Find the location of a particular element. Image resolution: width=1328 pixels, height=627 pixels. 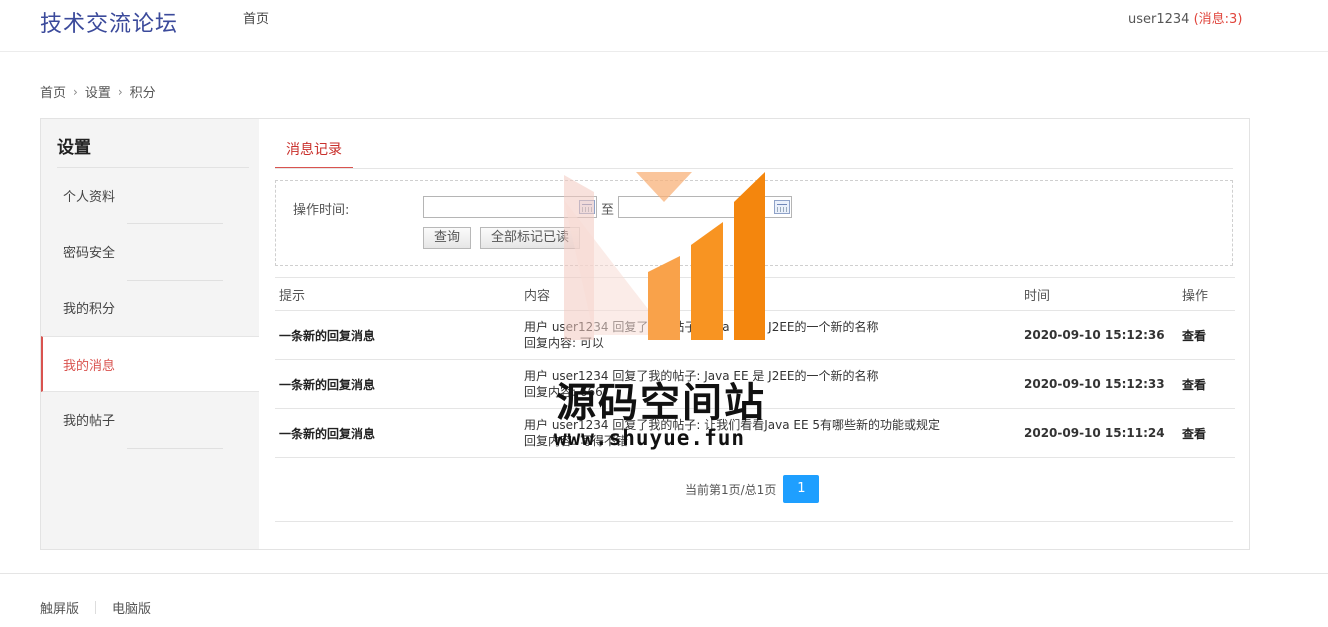

pagination: 当前第1页/总1页 1 is located at coordinates (752, 489).